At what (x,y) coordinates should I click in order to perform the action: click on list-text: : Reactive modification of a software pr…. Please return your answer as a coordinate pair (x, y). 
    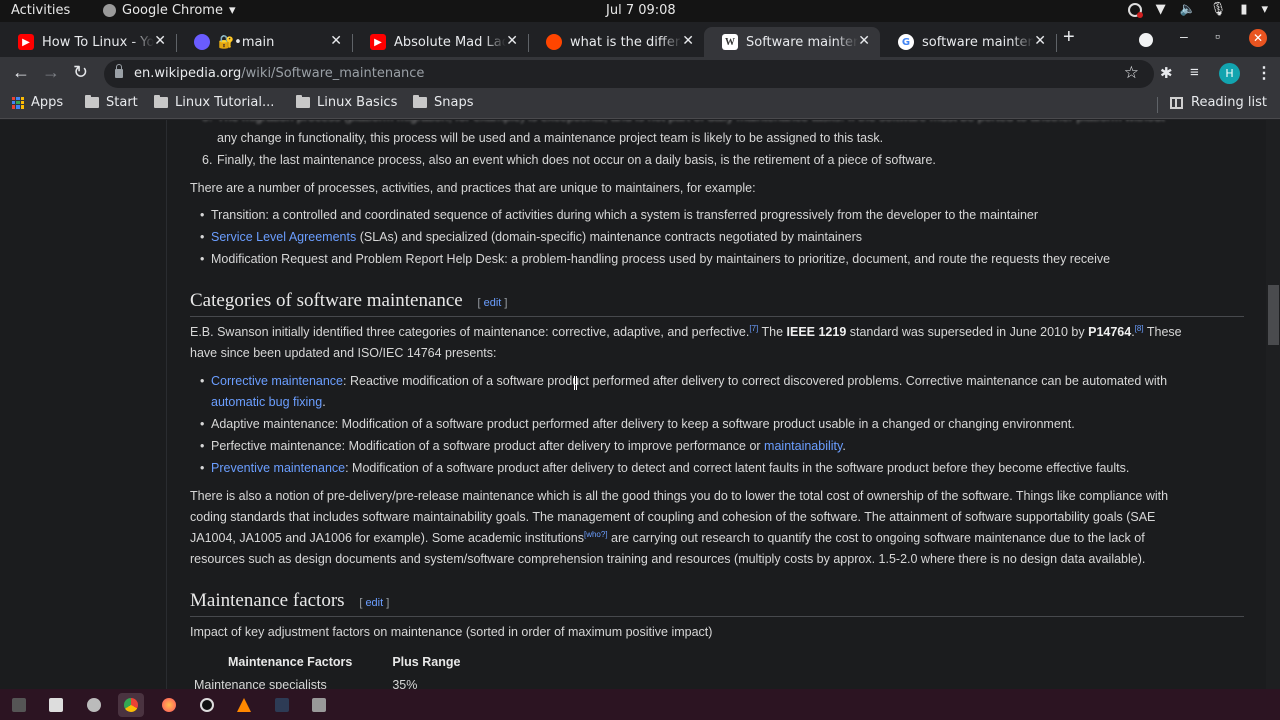
    Looking at the image, I should click on (755, 381).